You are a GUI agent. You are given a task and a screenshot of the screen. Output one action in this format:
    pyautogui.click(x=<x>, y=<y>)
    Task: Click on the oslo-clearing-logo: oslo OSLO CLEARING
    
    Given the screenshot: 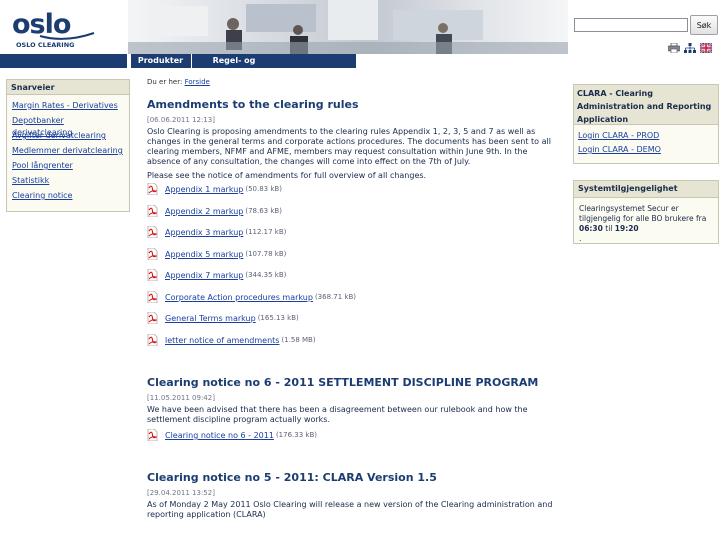 What is the action you would take?
    pyautogui.click(x=55, y=29)
    